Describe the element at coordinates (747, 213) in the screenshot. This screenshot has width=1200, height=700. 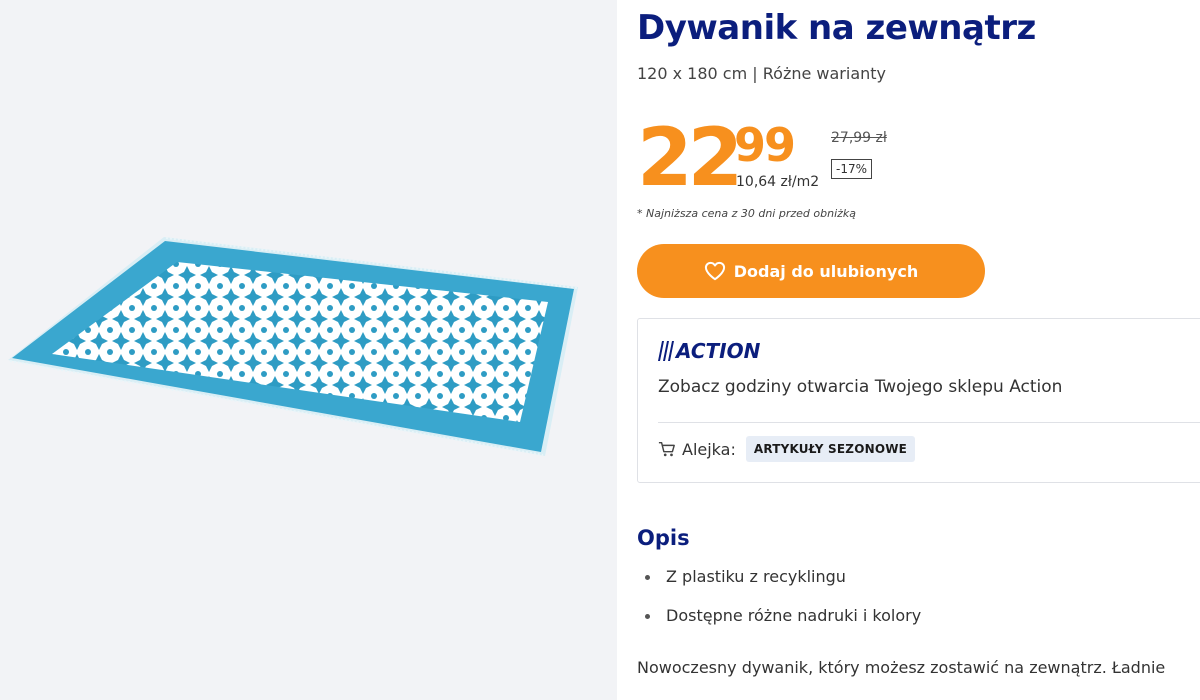
I see `price-footnote: * Najniższa cena z 30 dni przed obniżką` at that location.